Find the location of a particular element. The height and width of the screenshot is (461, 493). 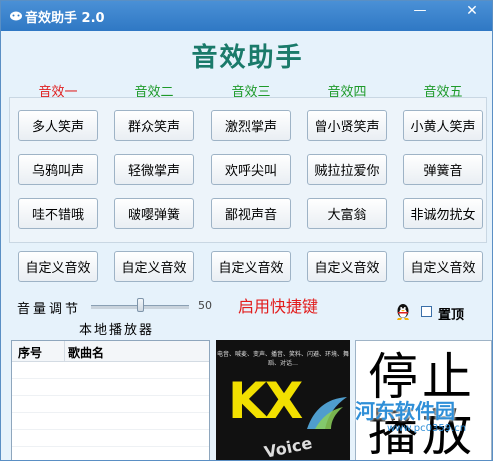

sound-effect-button: 小黄人笑声 is located at coordinates (443, 125).